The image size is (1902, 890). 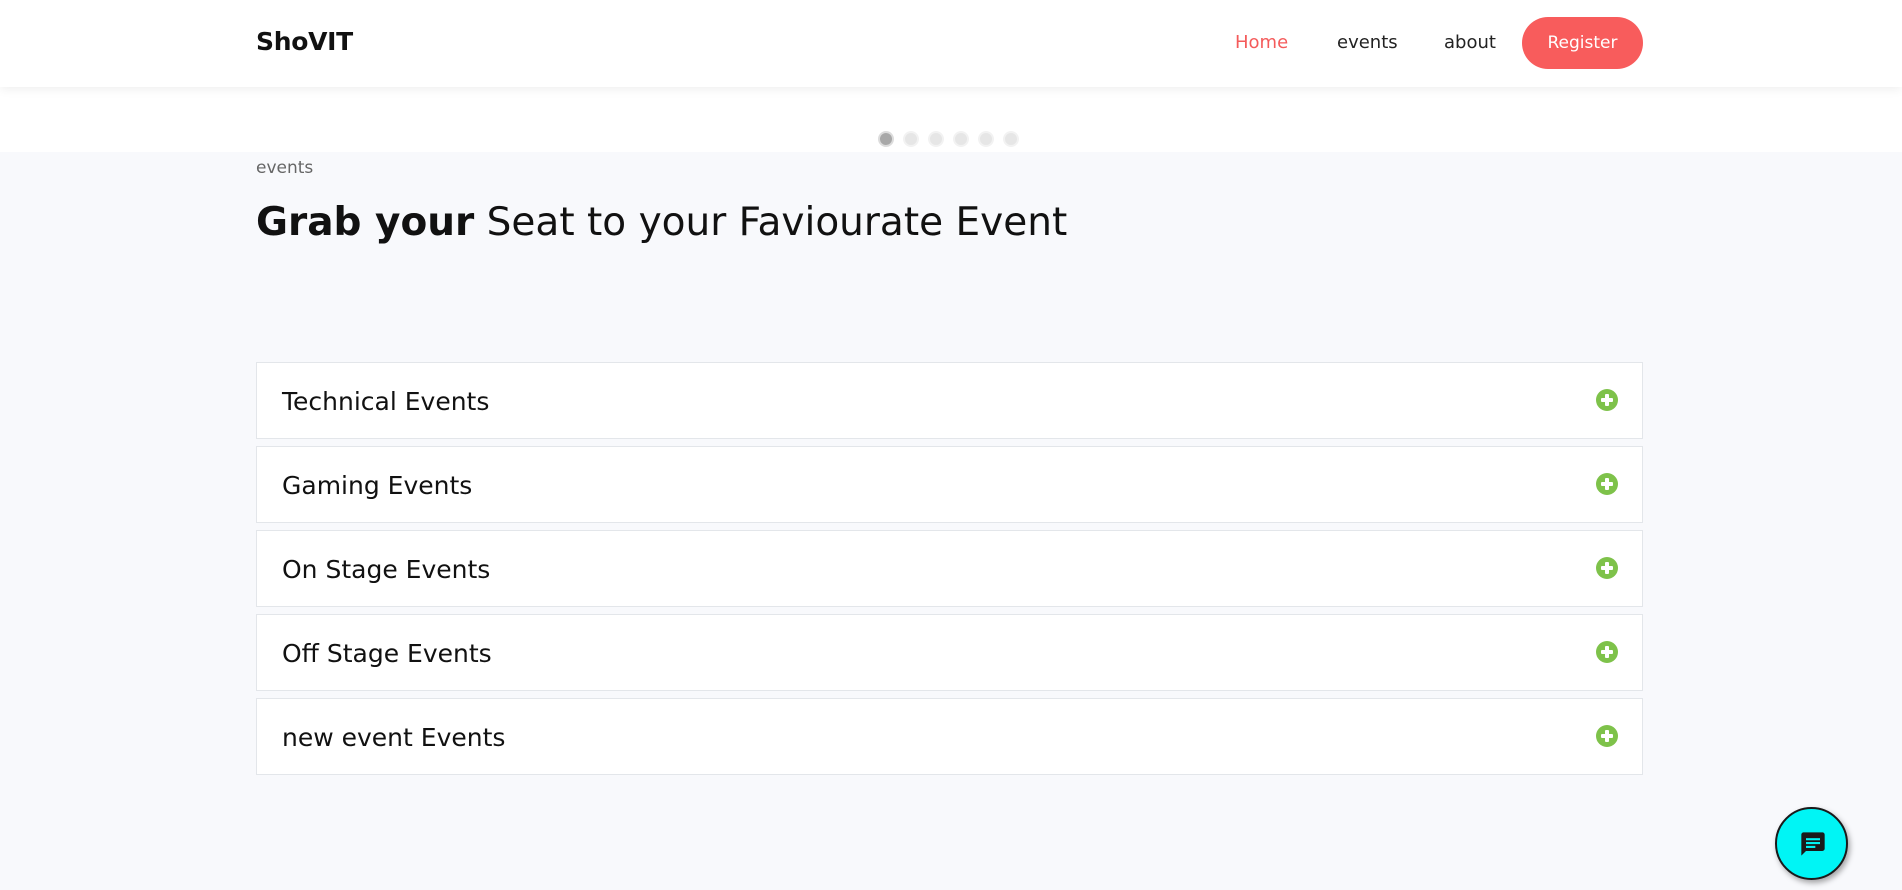 I want to click on chat-icon, so click(x=1813, y=844).